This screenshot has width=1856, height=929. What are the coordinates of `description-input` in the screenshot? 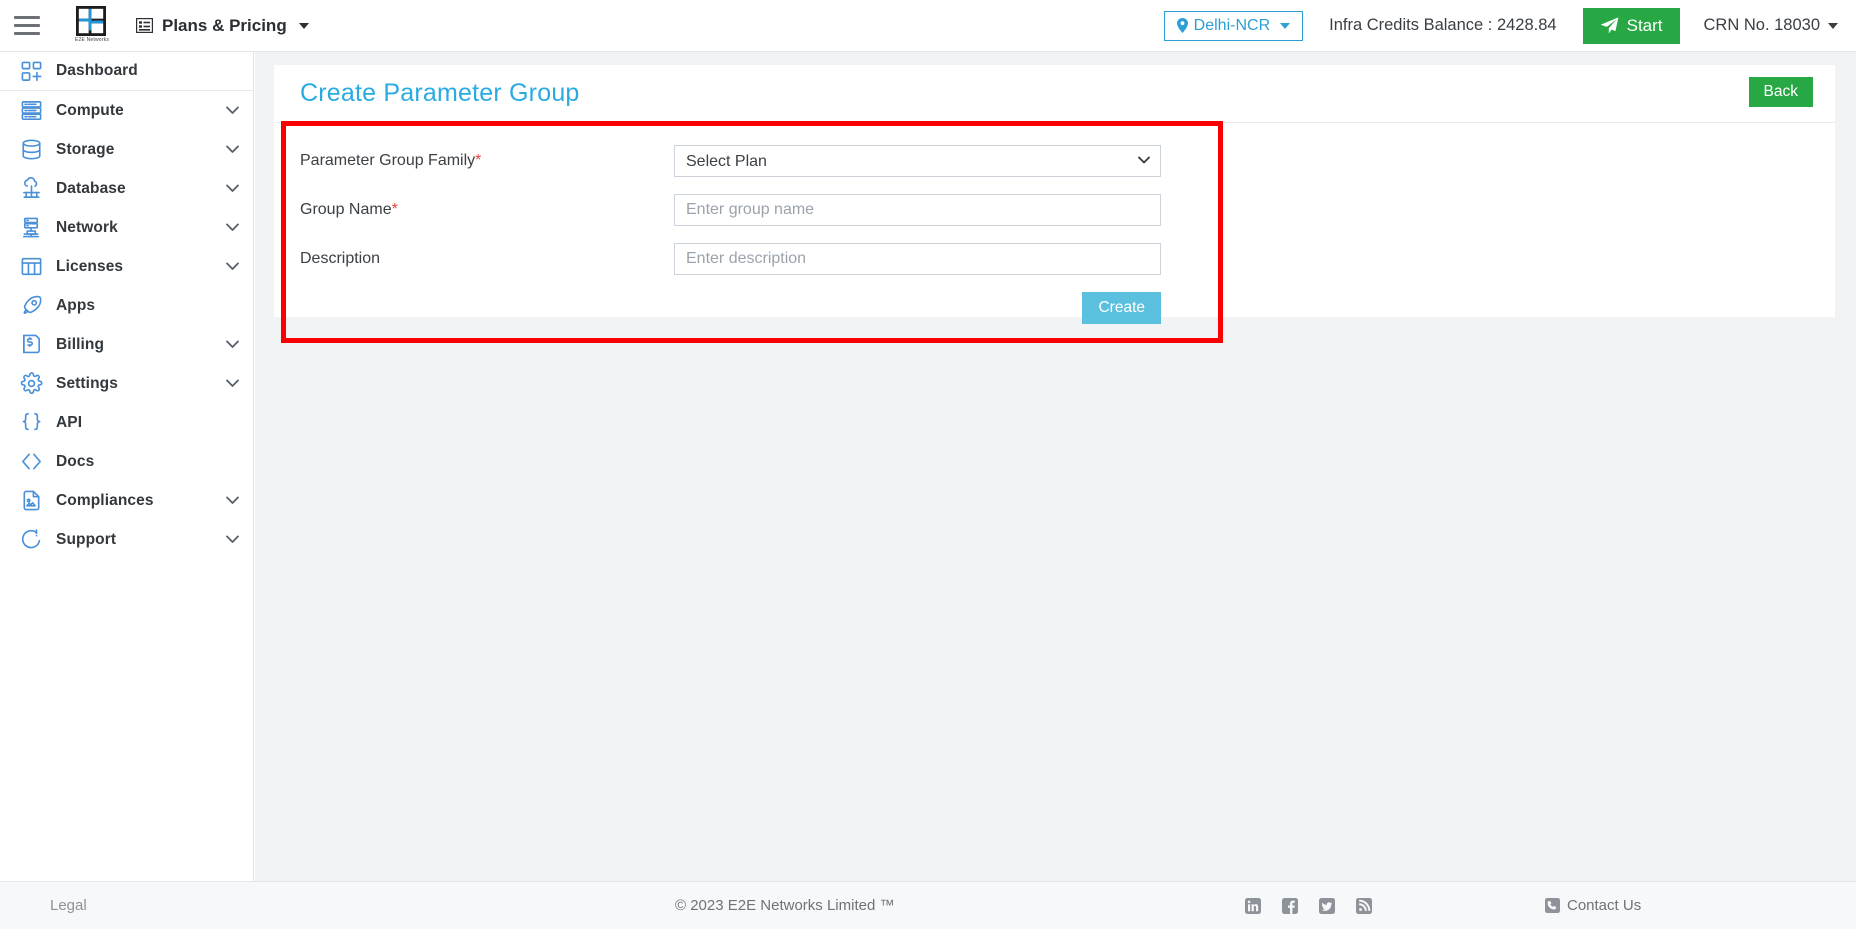 It's located at (917, 259).